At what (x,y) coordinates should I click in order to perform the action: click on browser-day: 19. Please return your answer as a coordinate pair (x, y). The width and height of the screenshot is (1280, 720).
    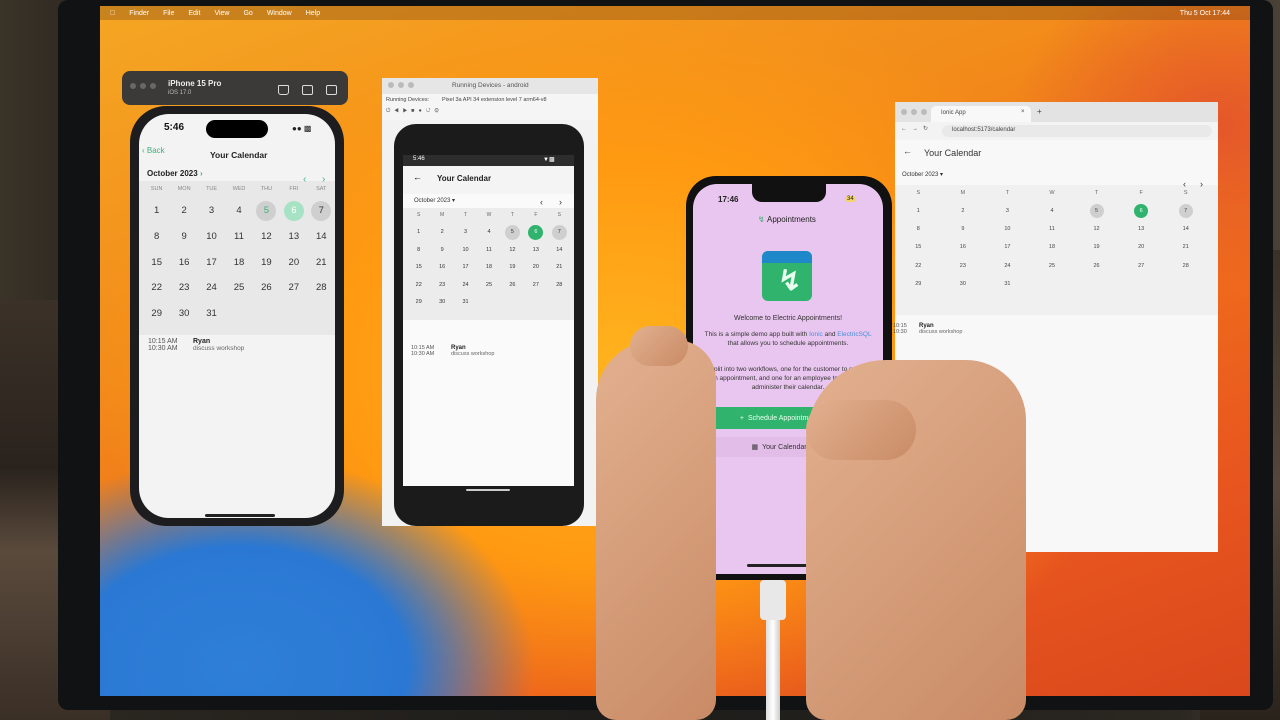
    Looking at the image, I should click on (1096, 247).